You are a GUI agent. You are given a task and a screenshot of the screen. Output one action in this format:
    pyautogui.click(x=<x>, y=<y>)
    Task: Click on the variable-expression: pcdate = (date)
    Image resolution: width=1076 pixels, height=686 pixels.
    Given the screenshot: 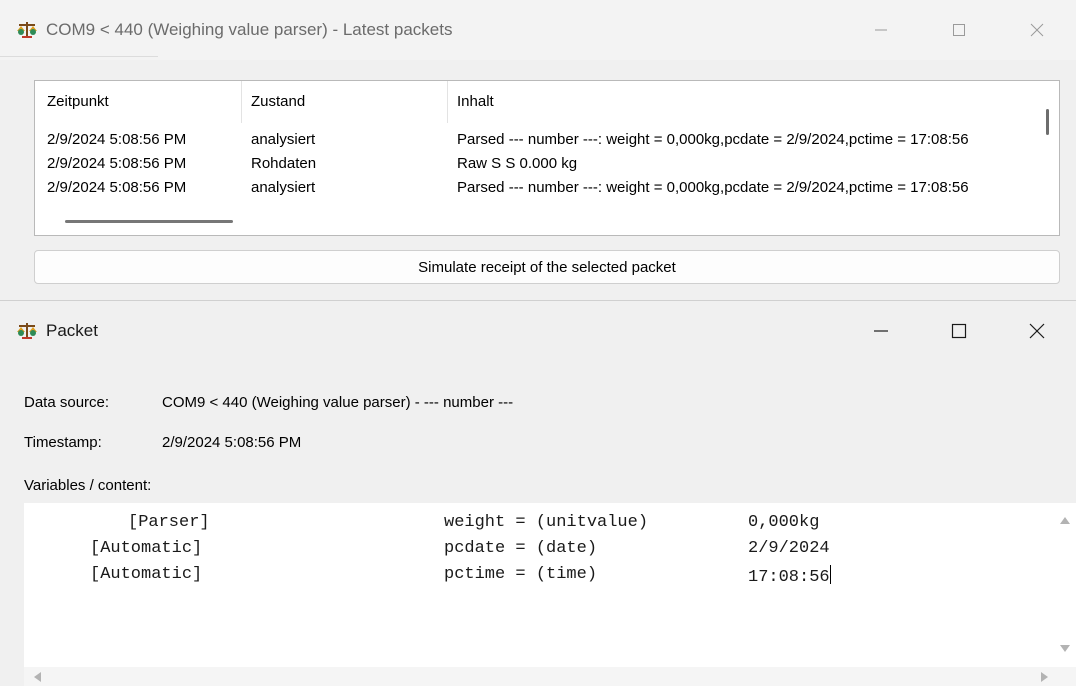 What is the action you would take?
    pyautogui.click(x=521, y=548)
    